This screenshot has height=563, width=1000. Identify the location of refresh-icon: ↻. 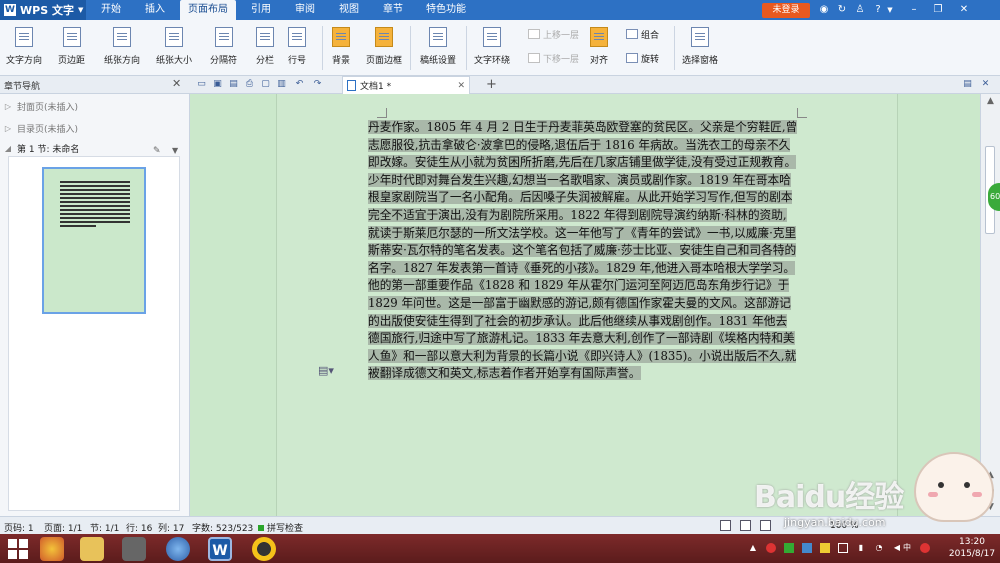
(842, 10).